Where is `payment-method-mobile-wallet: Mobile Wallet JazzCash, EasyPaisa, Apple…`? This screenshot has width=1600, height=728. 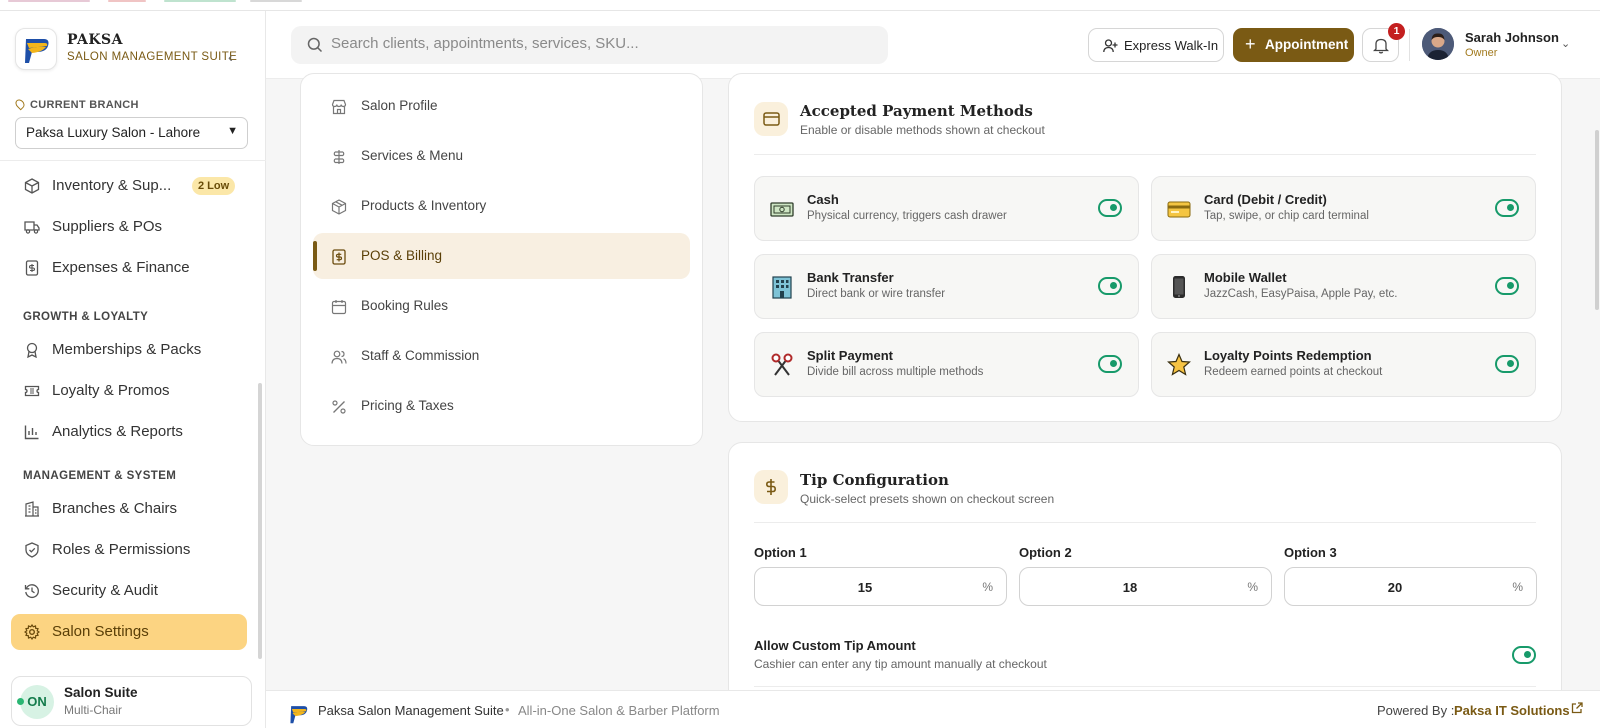
payment-method-mobile-wallet: Mobile Wallet JazzCash, EasyPaisa, Apple… is located at coordinates (1343, 286).